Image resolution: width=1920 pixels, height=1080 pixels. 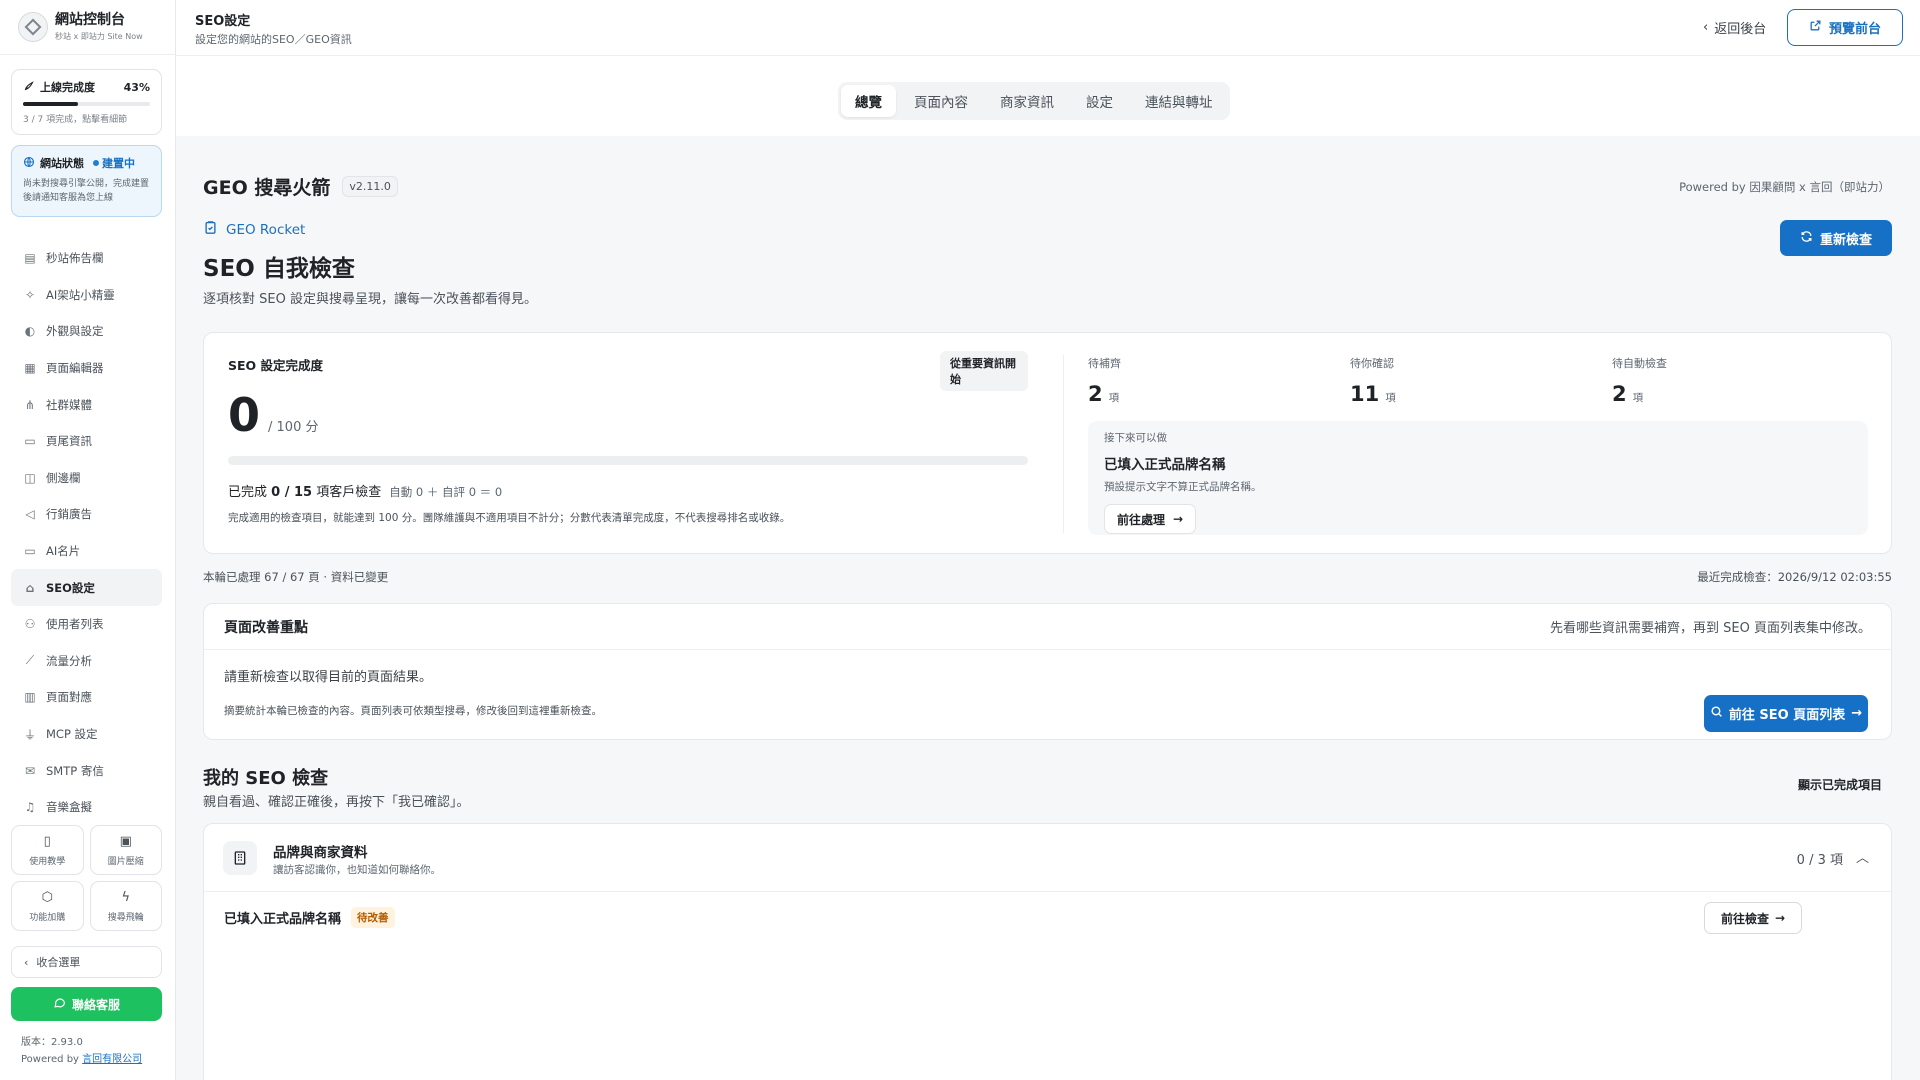 I want to click on go-check-button: 前往檢查 →, so click(x=1753, y=918).